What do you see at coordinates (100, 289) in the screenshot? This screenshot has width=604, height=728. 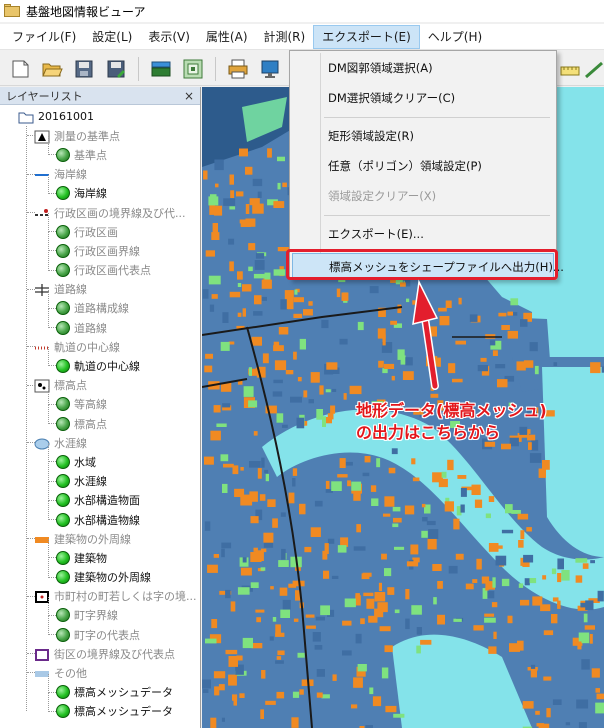 I see `layer-group: 道路線` at bounding box center [100, 289].